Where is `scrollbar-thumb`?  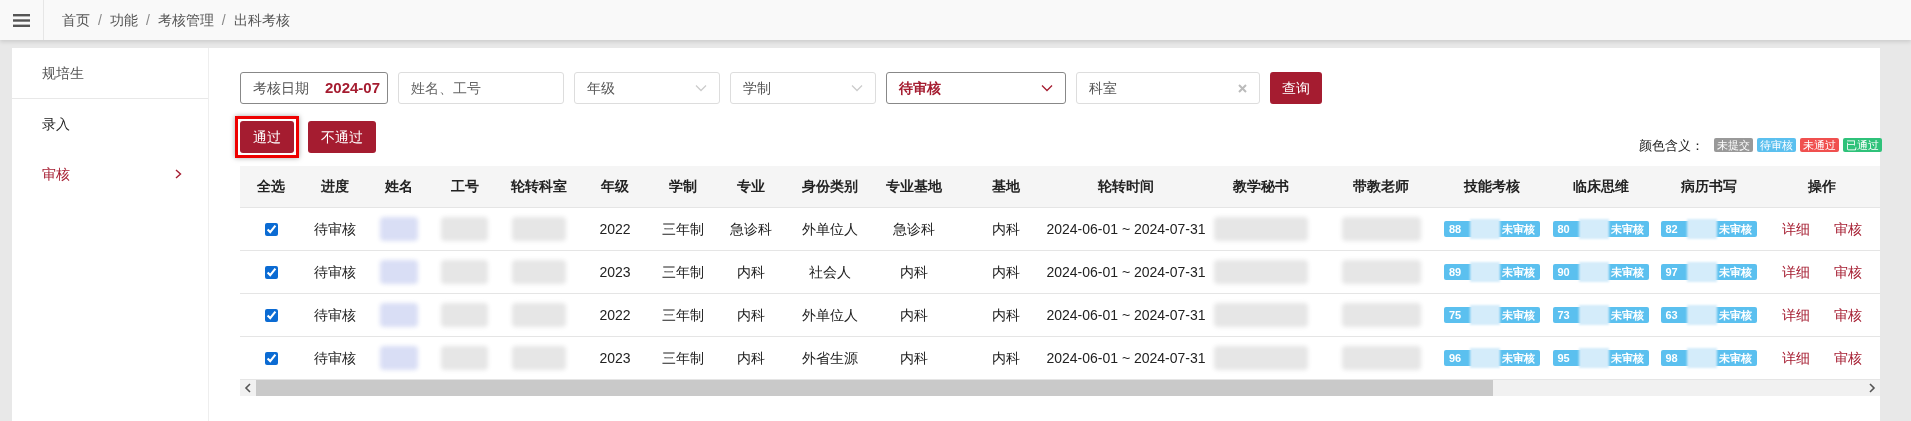
scrollbar-thumb is located at coordinates (874, 388).